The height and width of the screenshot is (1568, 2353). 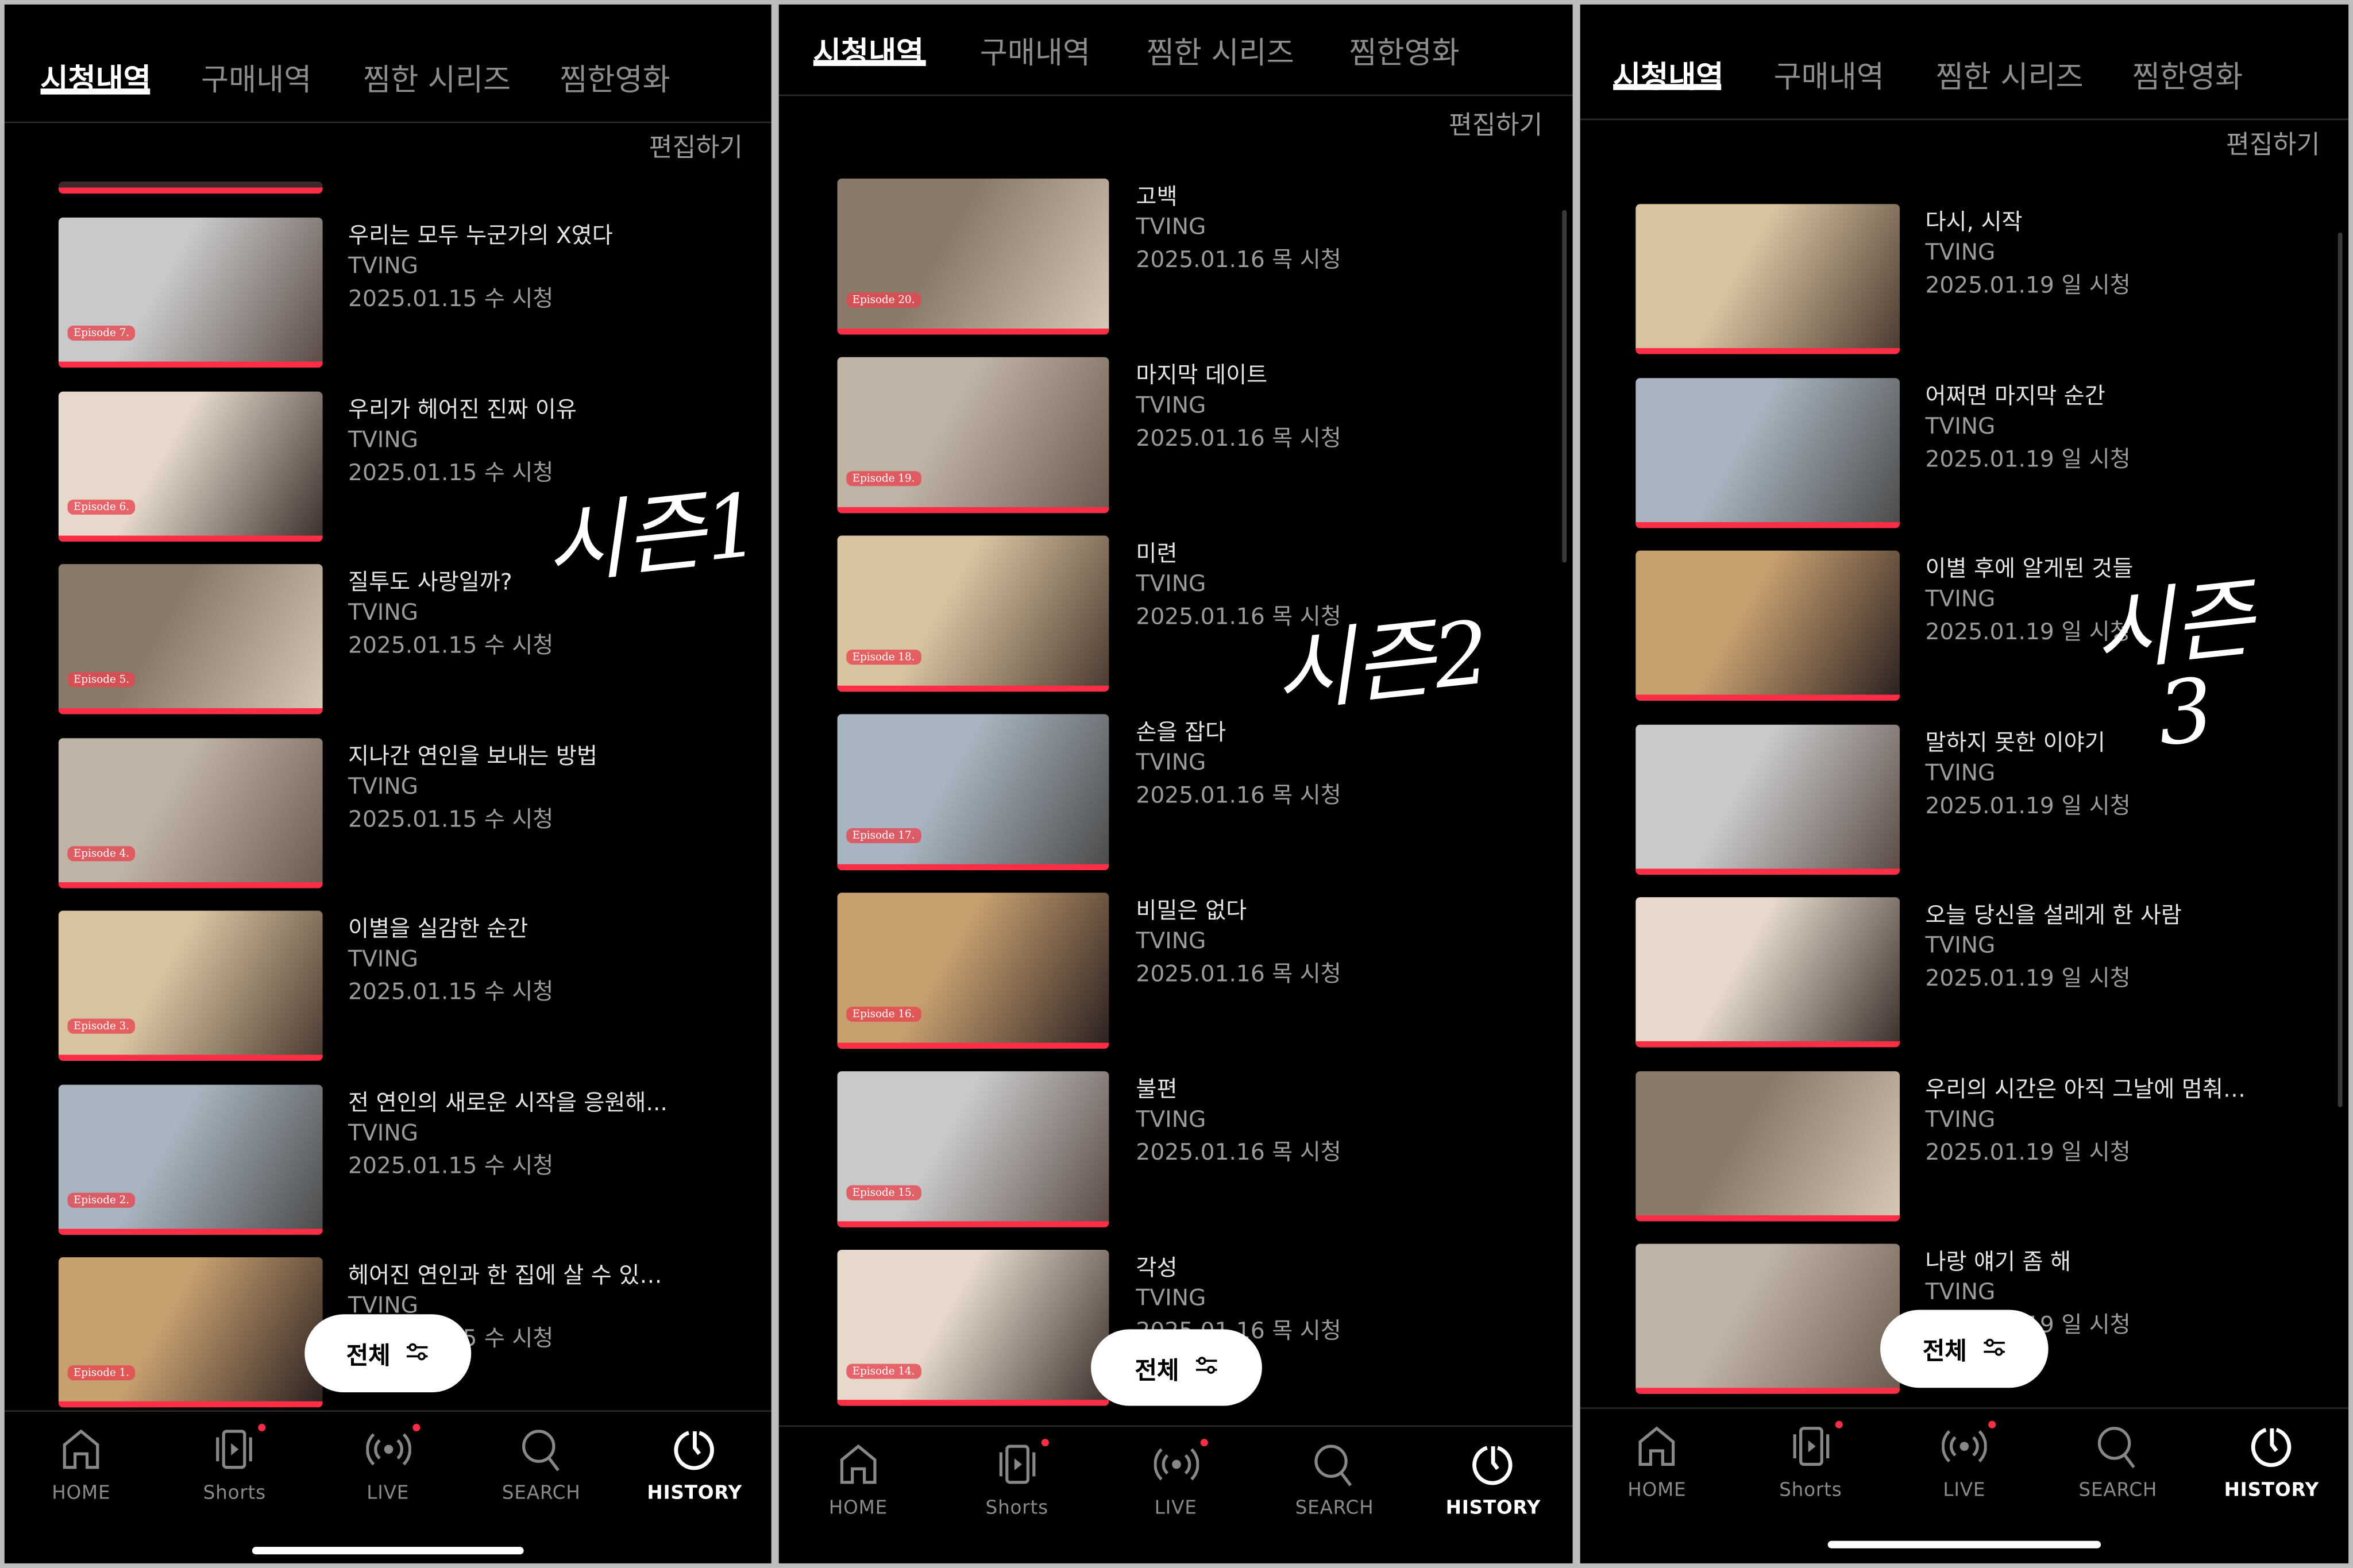 I want to click on episode-thumbnail: Episode 16., so click(x=973, y=971).